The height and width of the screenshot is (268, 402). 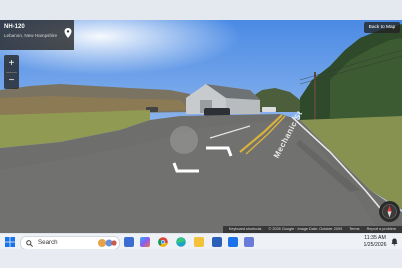 What do you see at coordinates (68, 33) in the screenshot?
I see `map-pin-icon` at bounding box center [68, 33].